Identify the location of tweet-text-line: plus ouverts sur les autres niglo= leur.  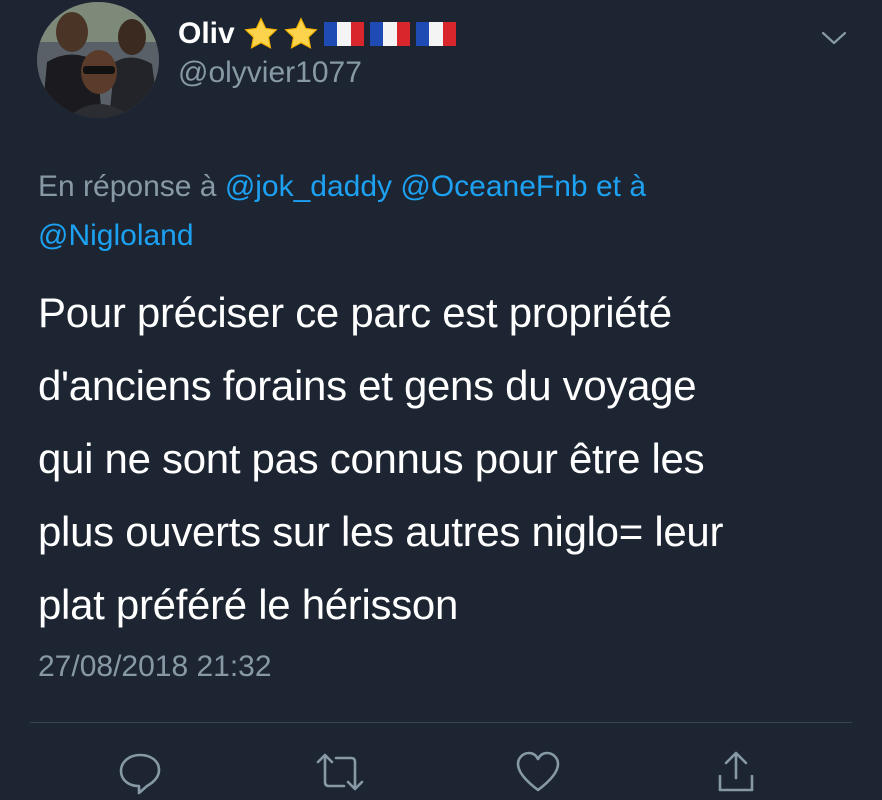
(381, 531).